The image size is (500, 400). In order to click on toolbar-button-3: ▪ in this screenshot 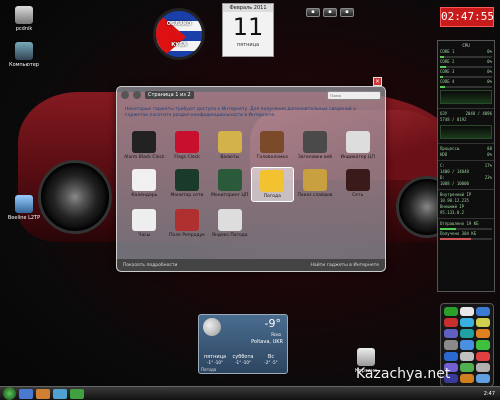, I will do `click(347, 12)`.